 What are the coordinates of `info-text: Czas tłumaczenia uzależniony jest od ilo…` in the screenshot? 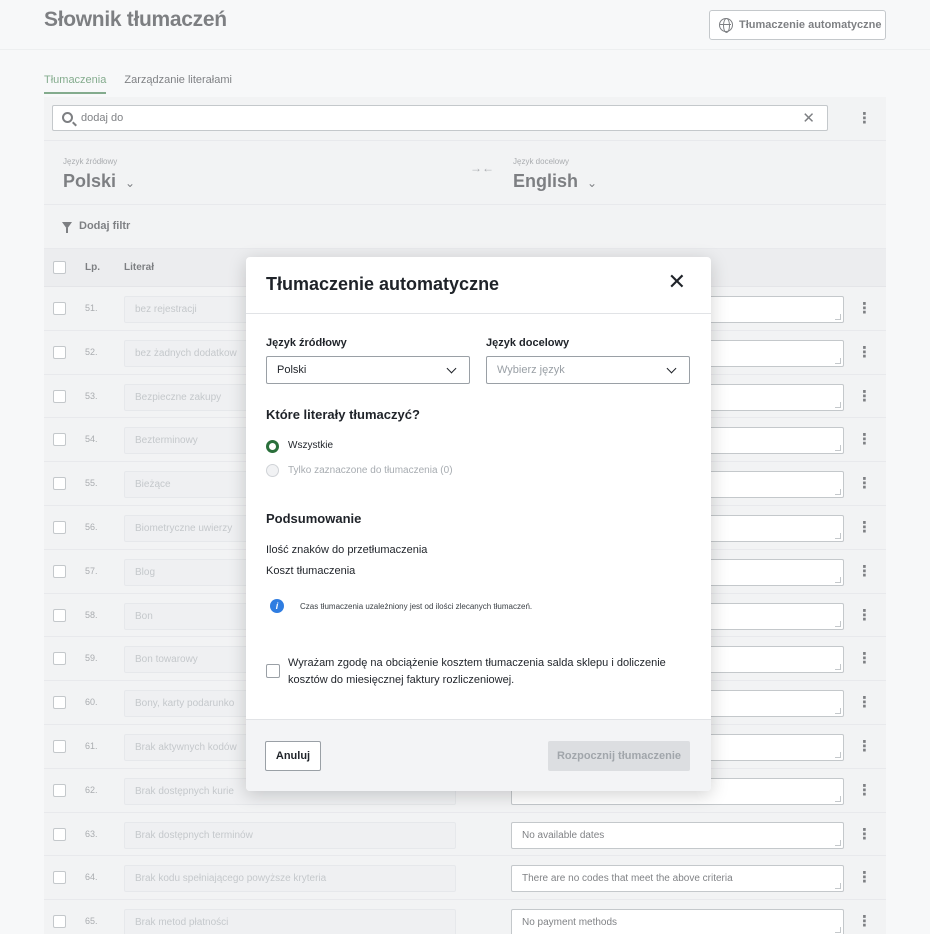 It's located at (416, 606).